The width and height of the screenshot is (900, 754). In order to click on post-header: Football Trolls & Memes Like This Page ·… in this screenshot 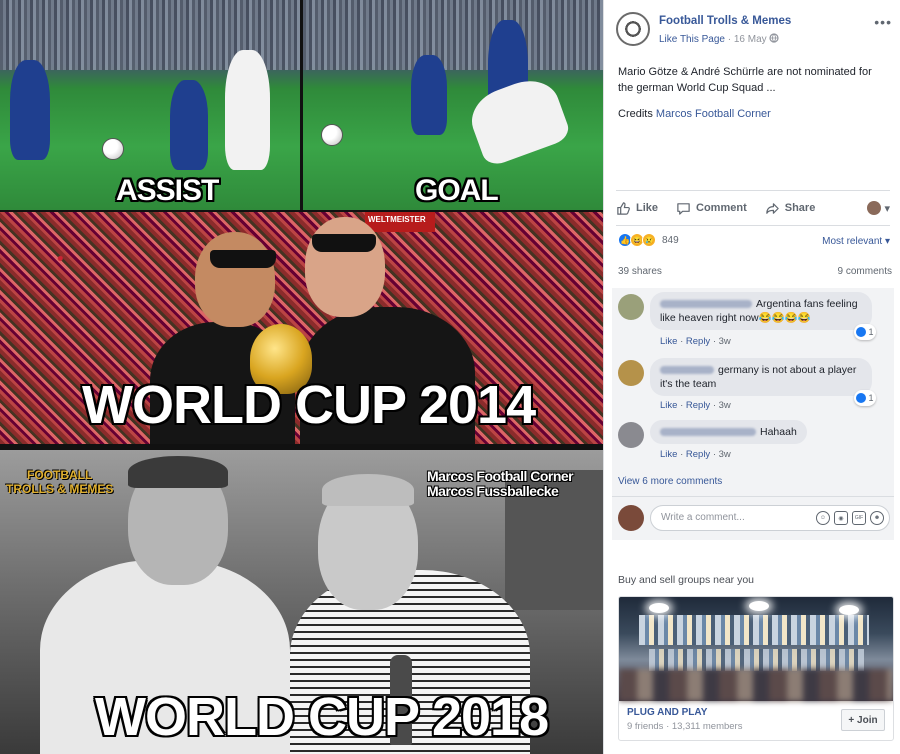, I will do `click(754, 30)`.